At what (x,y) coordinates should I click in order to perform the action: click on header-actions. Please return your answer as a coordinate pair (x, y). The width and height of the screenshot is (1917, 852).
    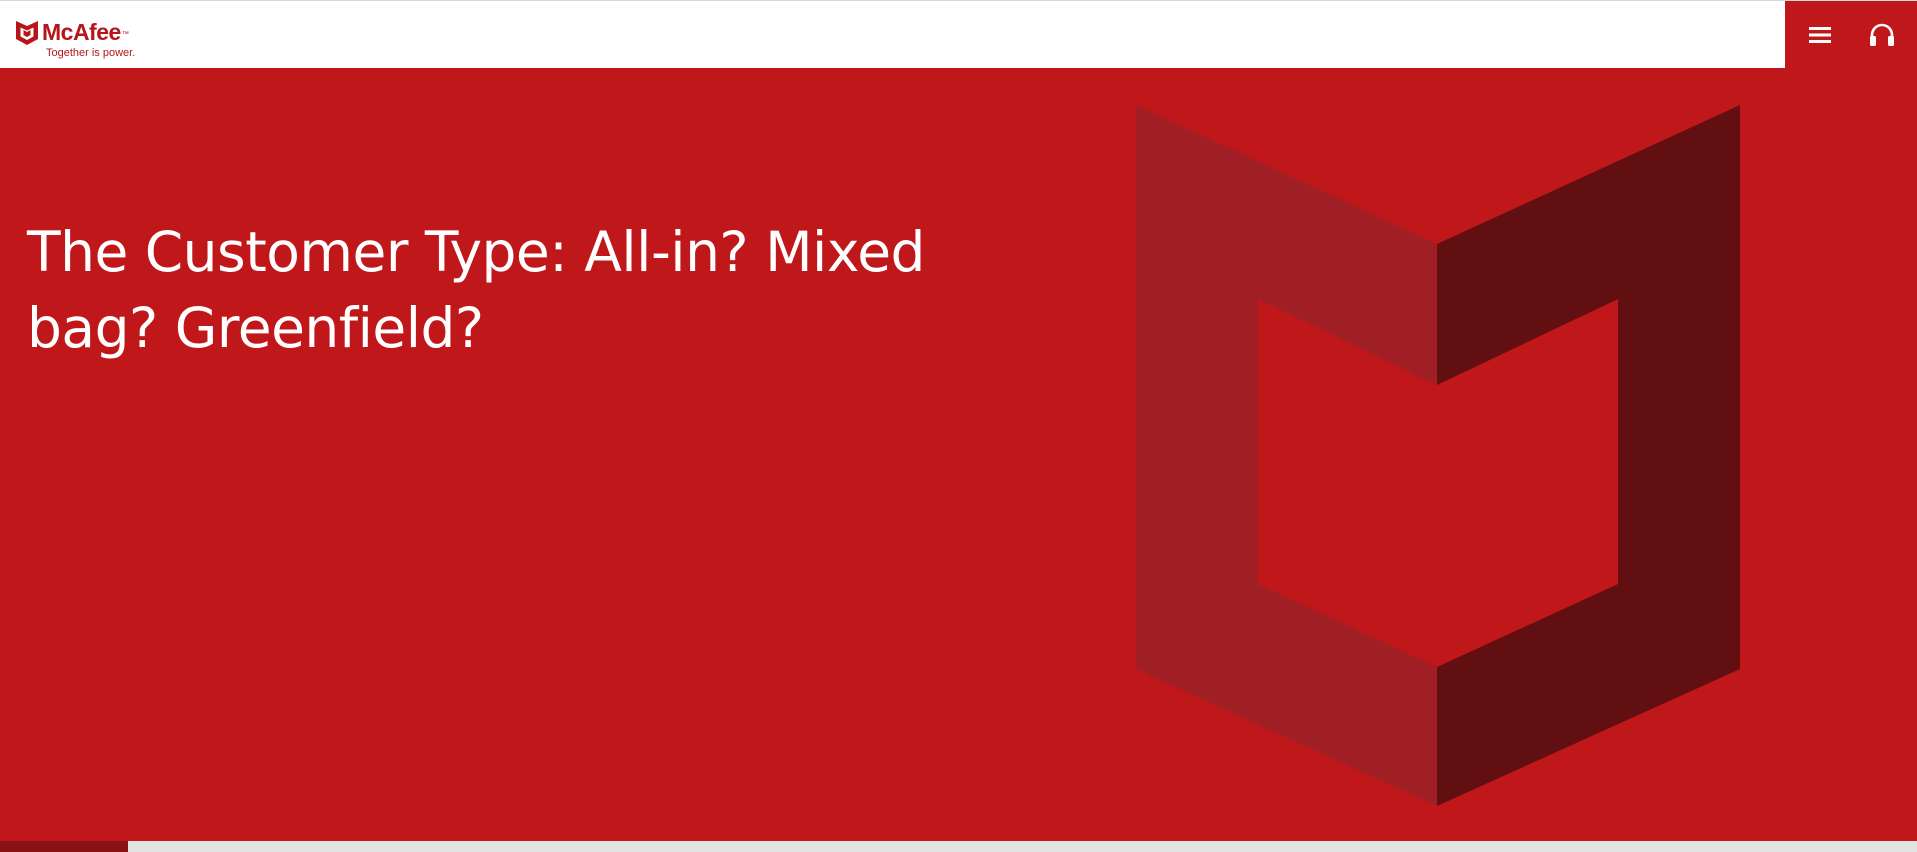
    Looking at the image, I should click on (1851, 35).